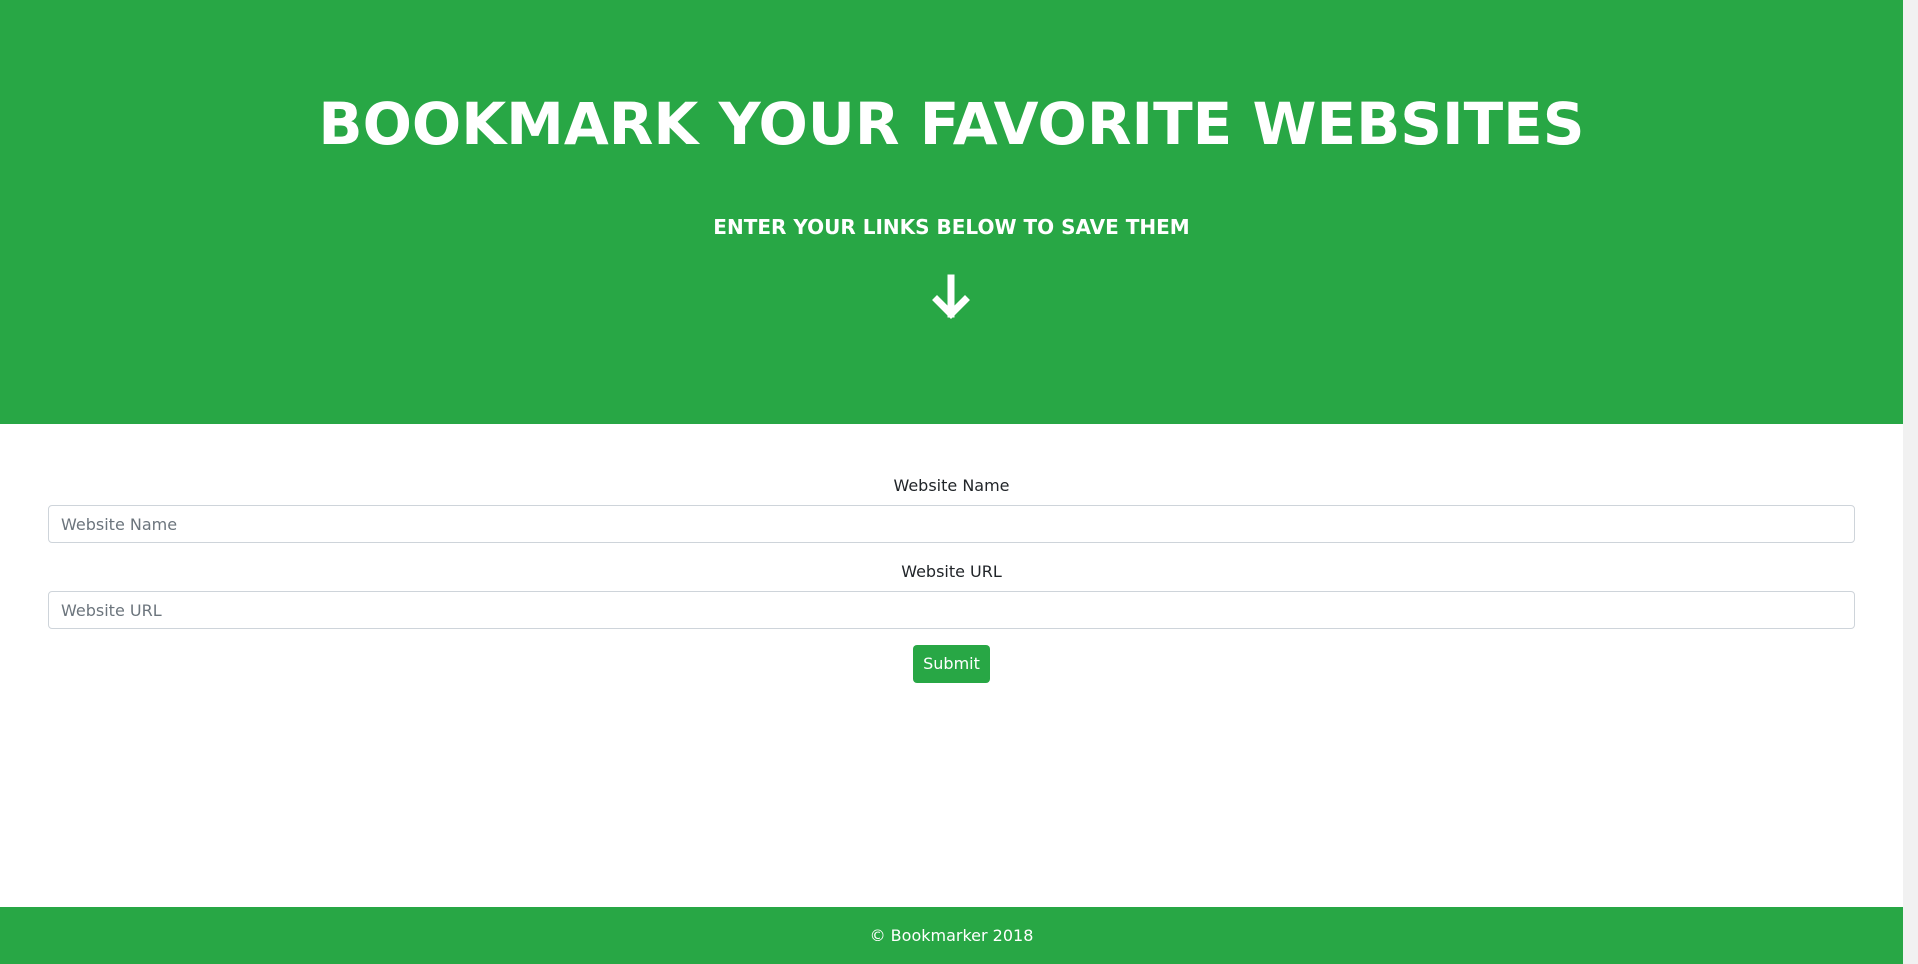 The height and width of the screenshot is (964, 1918). What do you see at coordinates (951, 571) in the screenshot?
I see `website-url-label: Website URL` at bounding box center [951, 571].